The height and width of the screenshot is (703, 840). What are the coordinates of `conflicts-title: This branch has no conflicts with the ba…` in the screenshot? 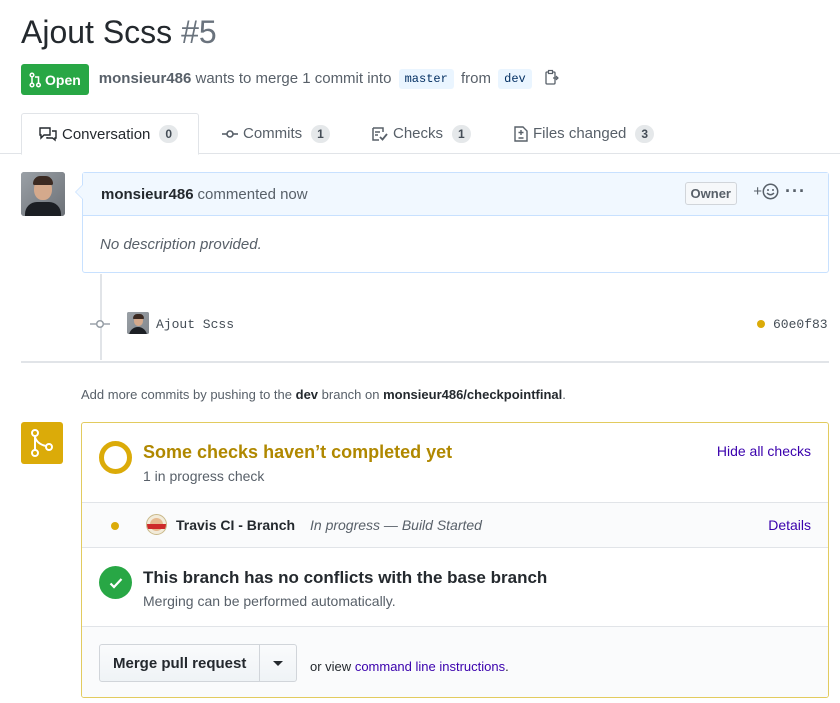 It's located at (345, 577).